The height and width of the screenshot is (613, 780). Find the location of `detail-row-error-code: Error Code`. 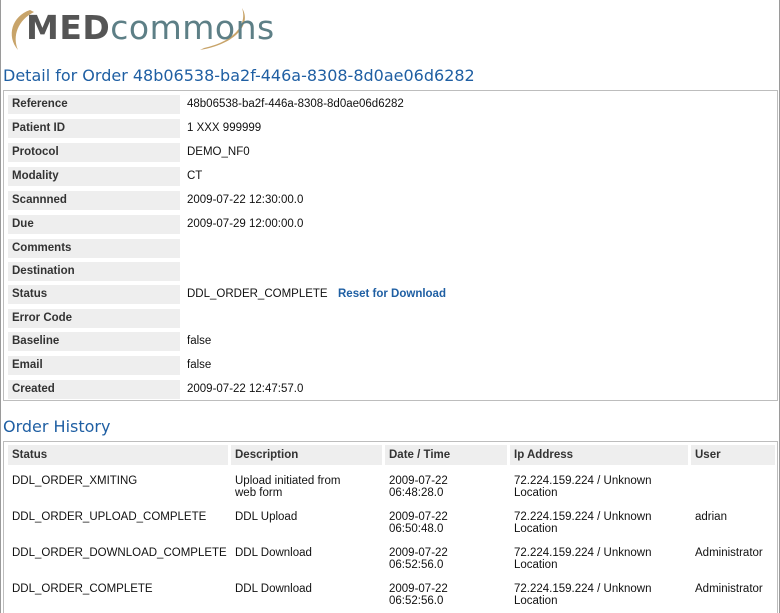

detail-row-error-code: Error Code is located at coordinates (390, 318).